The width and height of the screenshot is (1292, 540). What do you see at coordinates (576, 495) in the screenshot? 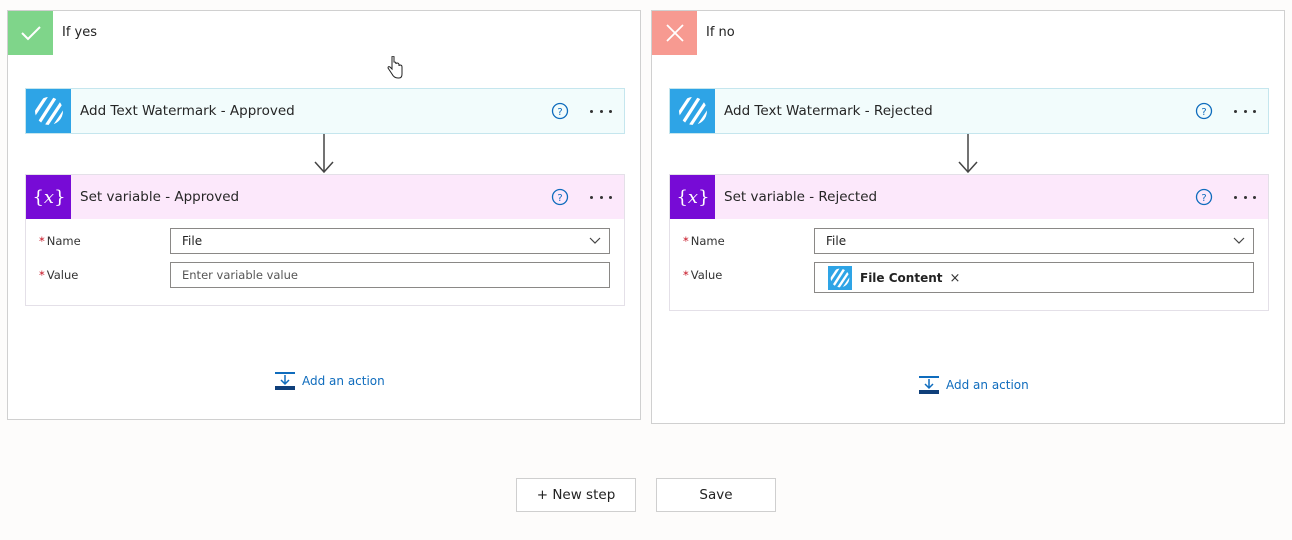
I see `new-step-button: + New step` at bounding box center [576, 495].